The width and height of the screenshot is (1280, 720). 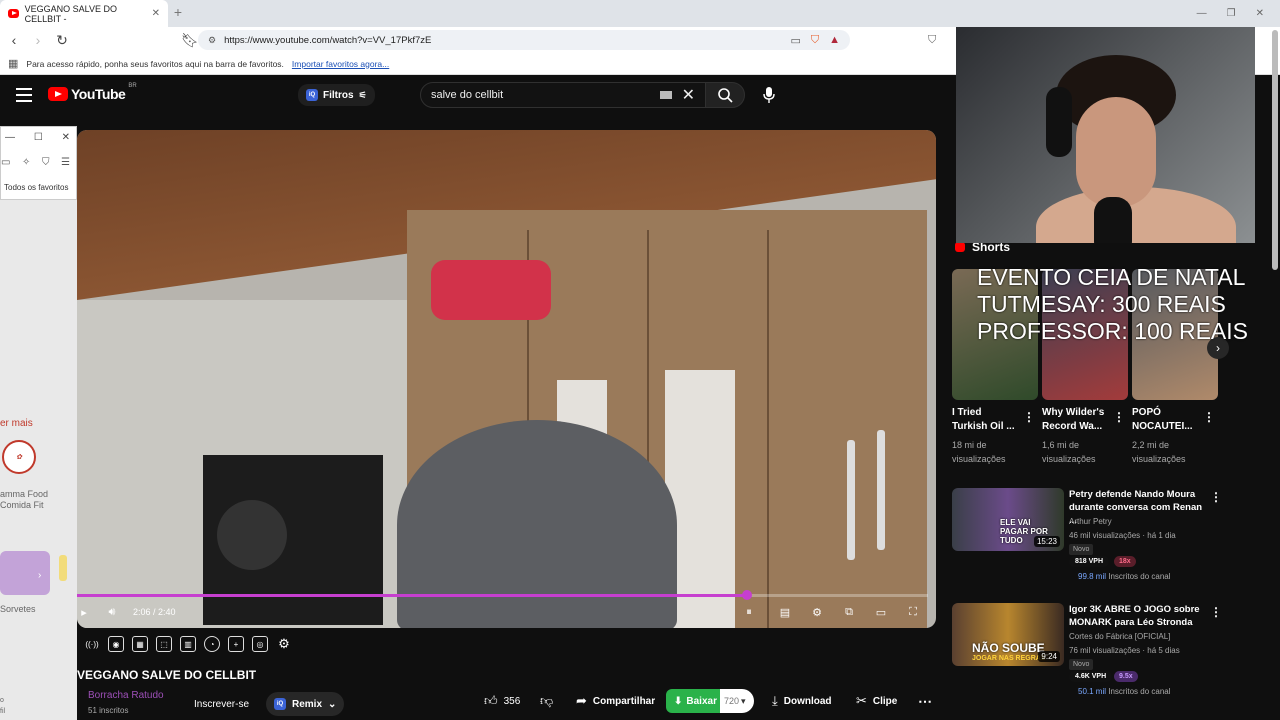 What do you see at coordinates (1112, 331) in the screenshot?
I see `overlay-line: PROFESSOR: 100 REAIS` at bounding box center [1112, 331].